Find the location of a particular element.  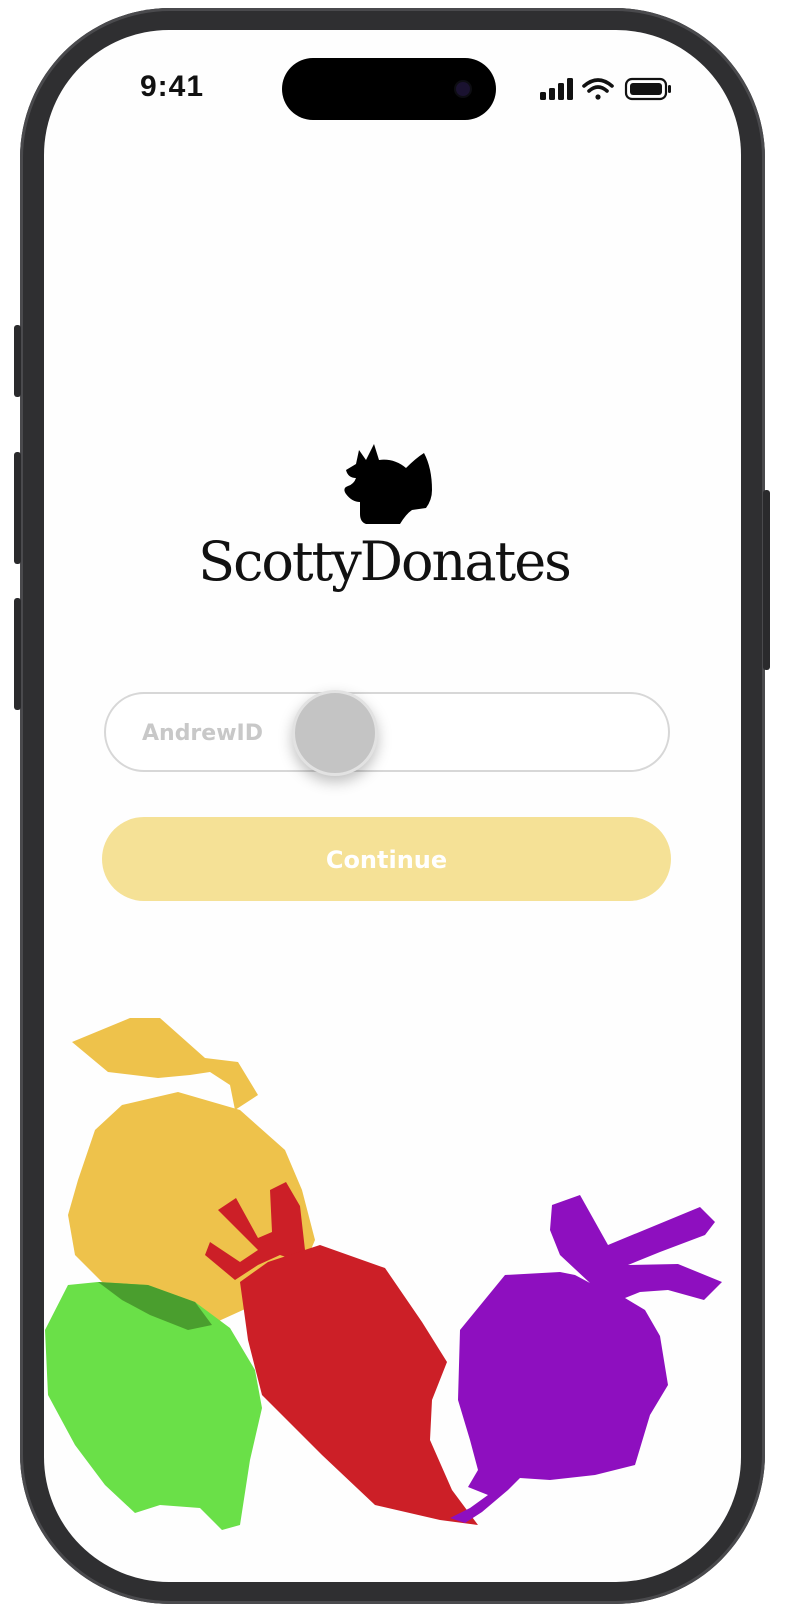

yellow-onion-illustration is located at coordinates (191, 1171).